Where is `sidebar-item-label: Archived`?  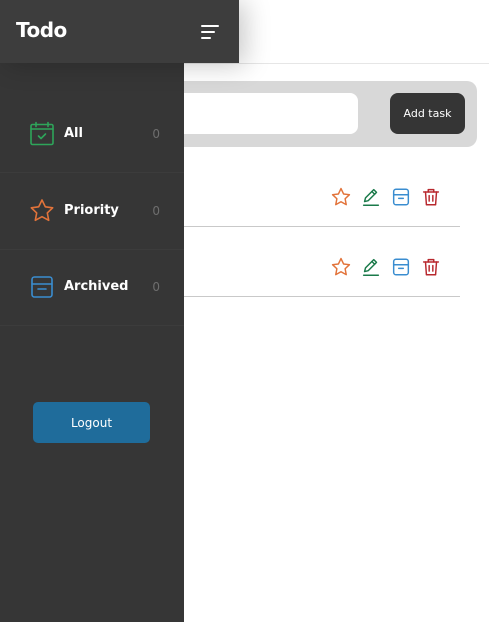
sidebar-item-label: Archived is located at coordinates (96, 286).